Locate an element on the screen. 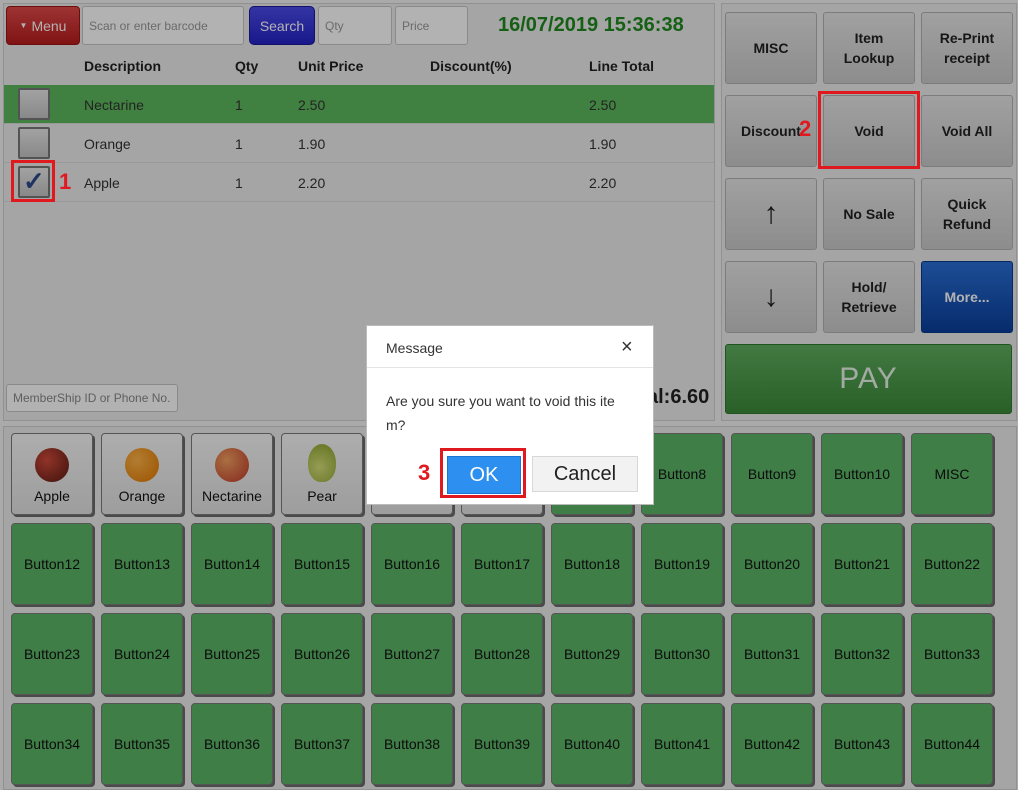 The width and height of the screenshot is (1018, 790). dialog-title: Message is located at coordinates (414, 348).